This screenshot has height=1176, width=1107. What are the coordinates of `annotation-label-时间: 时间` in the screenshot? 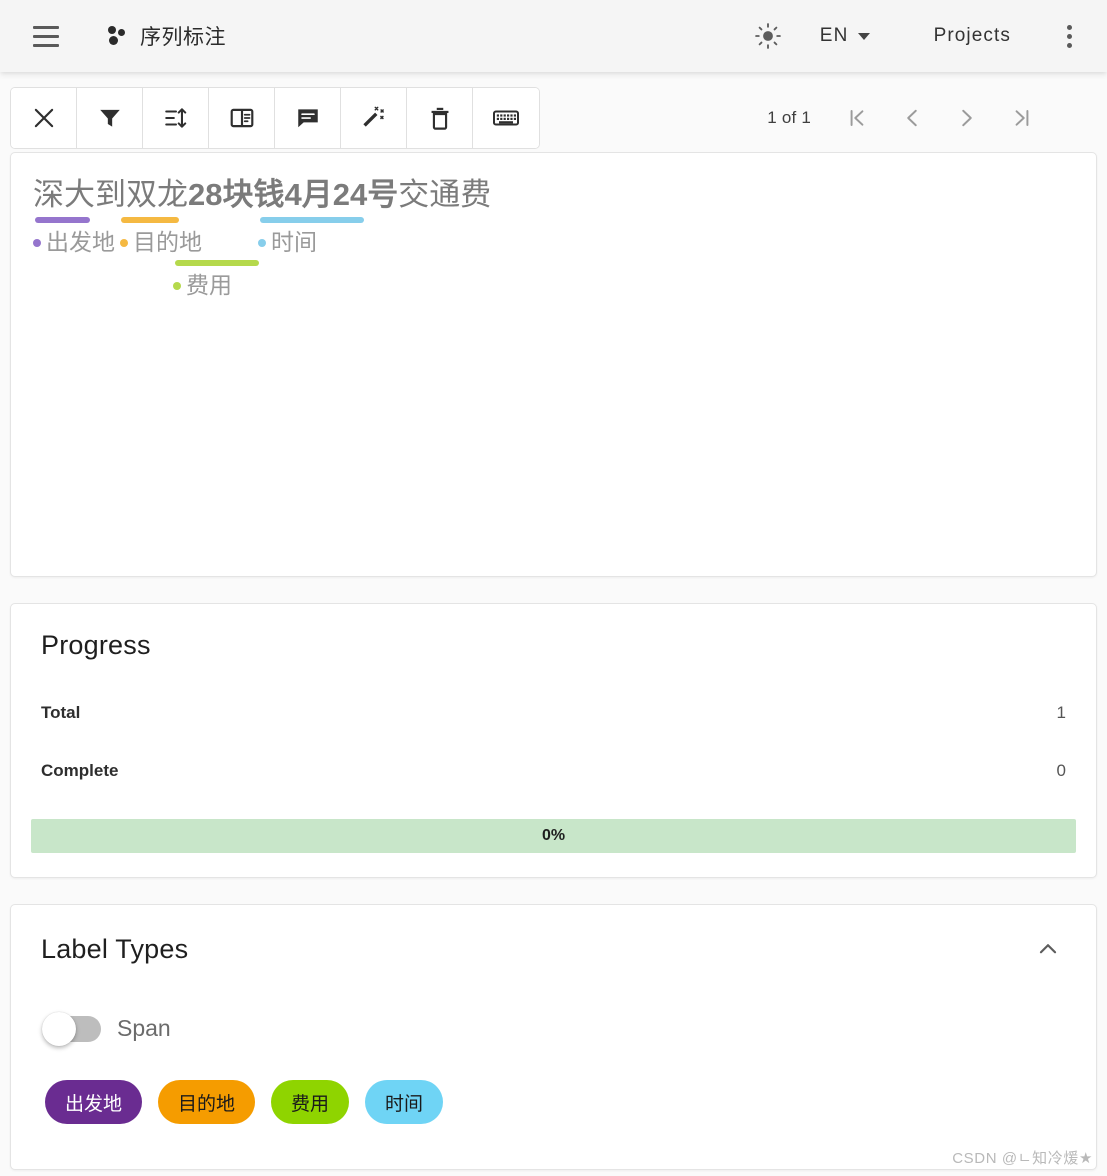 It's located at (287, 242).